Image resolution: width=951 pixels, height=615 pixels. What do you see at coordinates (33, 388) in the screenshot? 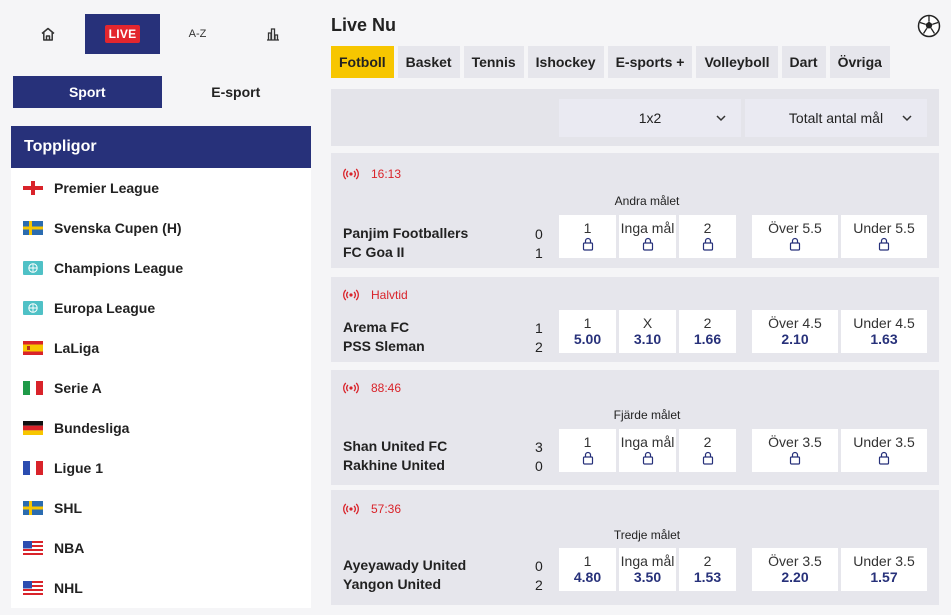
I see `italy-flag-icon` at bounding box center [33, 388].